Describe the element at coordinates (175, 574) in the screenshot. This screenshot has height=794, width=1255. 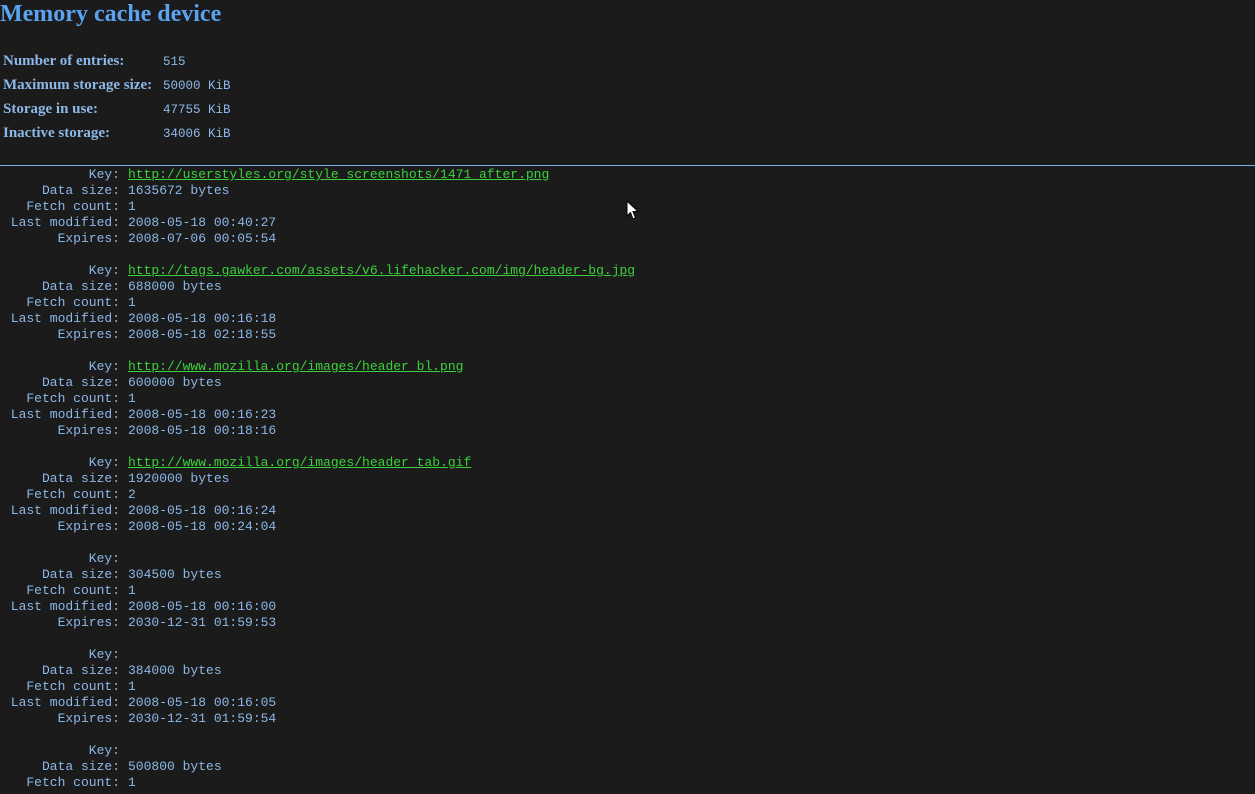
I see `data-size-value: 304500 bytes` at that location.